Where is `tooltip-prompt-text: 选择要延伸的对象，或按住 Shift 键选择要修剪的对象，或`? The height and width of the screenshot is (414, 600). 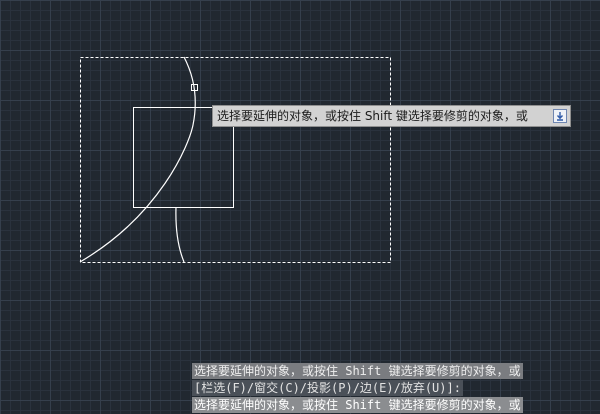 tooltip-prompt-text: 选择要延伸的对象，或按住 Shift 键选择要修剪的对象，或 is located at coordinates (372, 116).